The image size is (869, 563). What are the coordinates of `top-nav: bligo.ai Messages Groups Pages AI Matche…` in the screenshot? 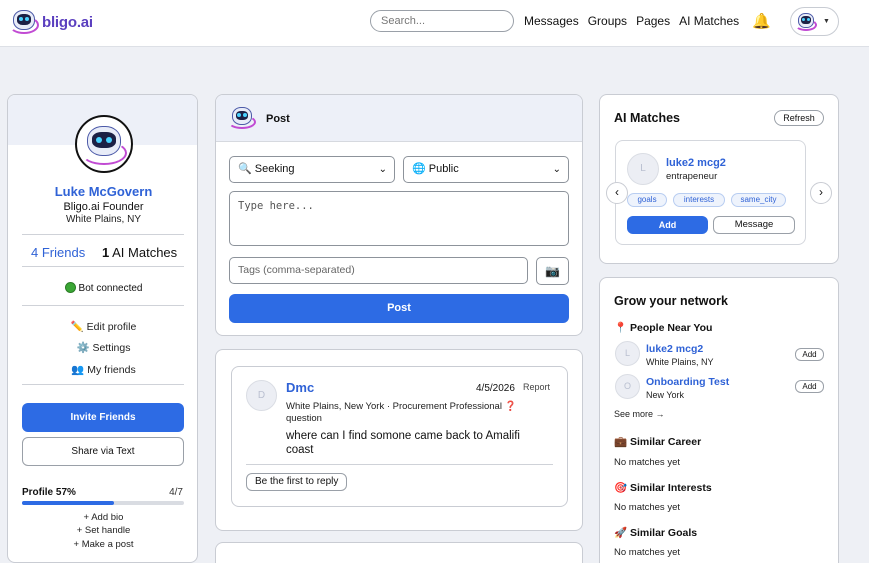 It's located at (434, 23).